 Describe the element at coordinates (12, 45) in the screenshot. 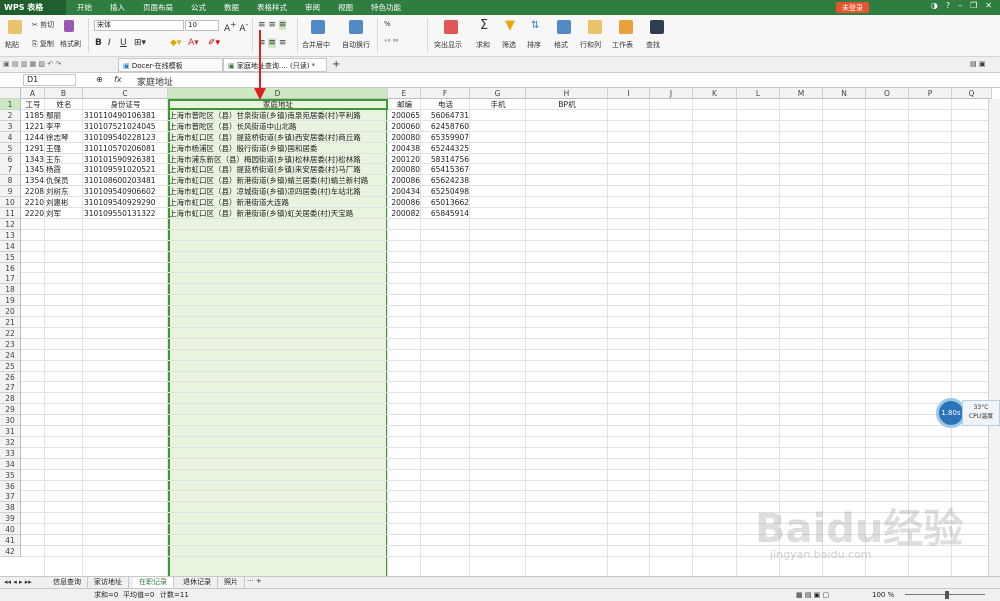

I see `paste-button: 粘贴` at that location.